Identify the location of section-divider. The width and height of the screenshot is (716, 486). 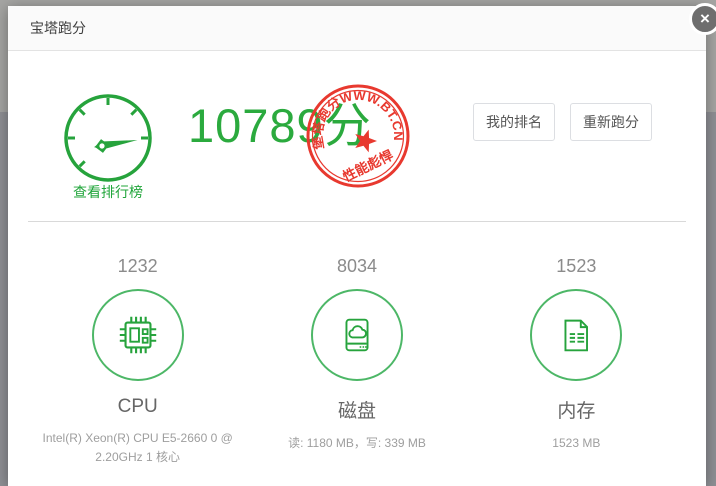
(357, 221).